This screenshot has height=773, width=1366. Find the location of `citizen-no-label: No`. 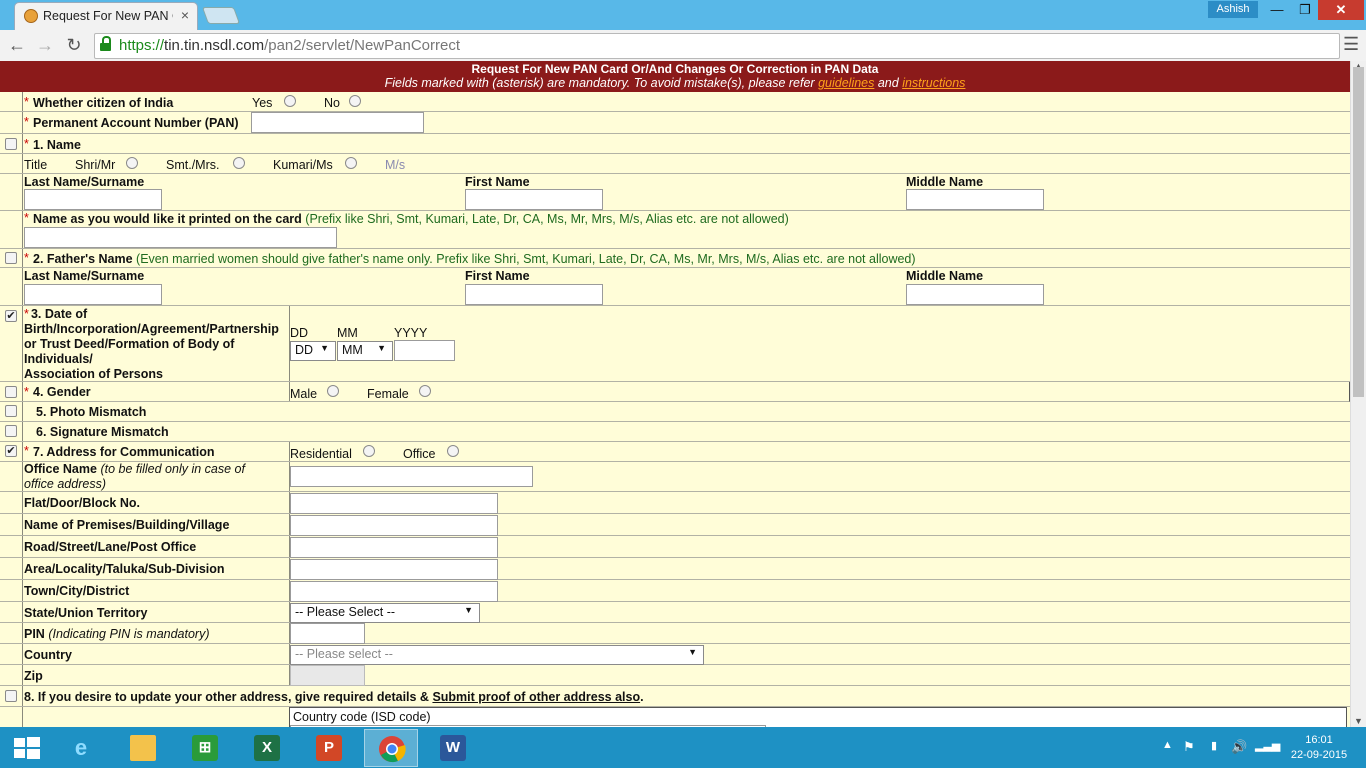

citizen-no-label: No is located at coordinates (332, 103).